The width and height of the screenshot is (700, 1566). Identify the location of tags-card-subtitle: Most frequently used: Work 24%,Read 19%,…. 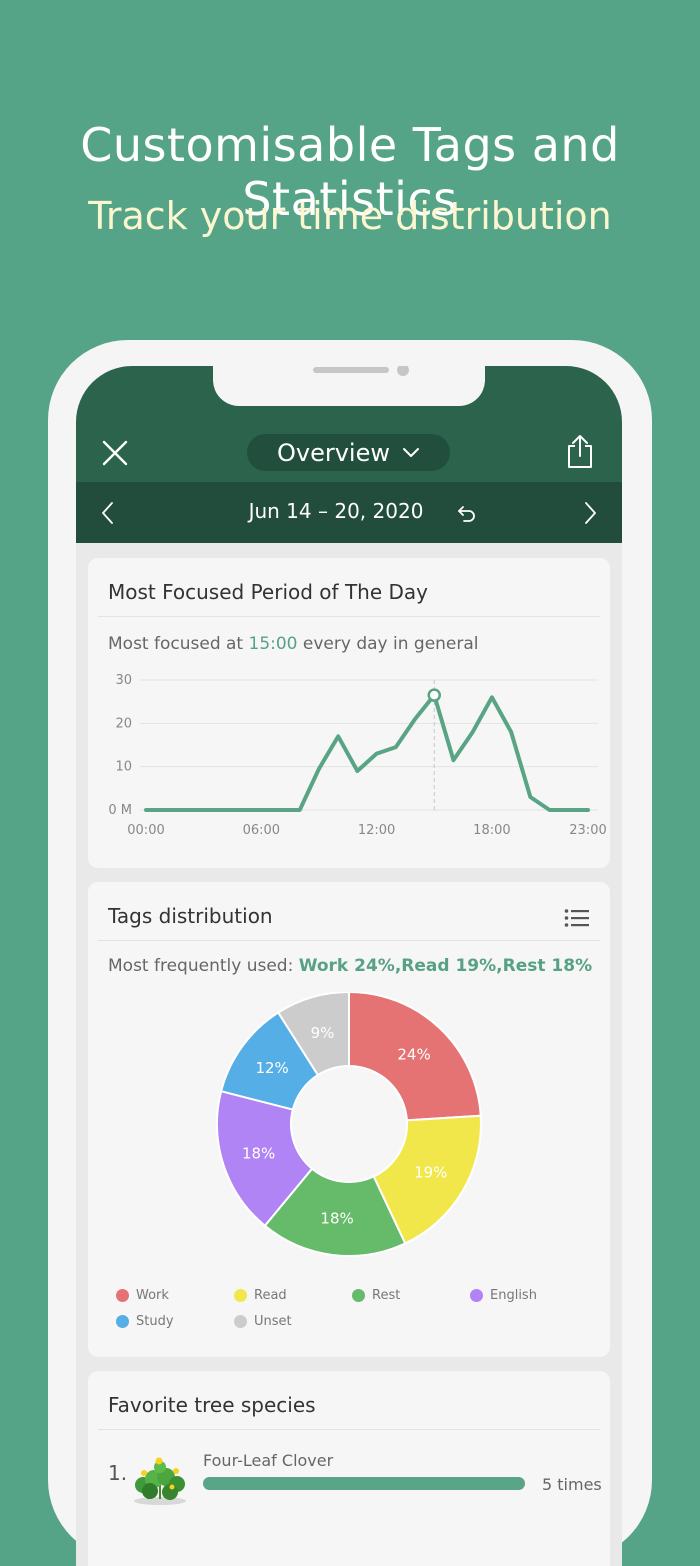
(350, 966).